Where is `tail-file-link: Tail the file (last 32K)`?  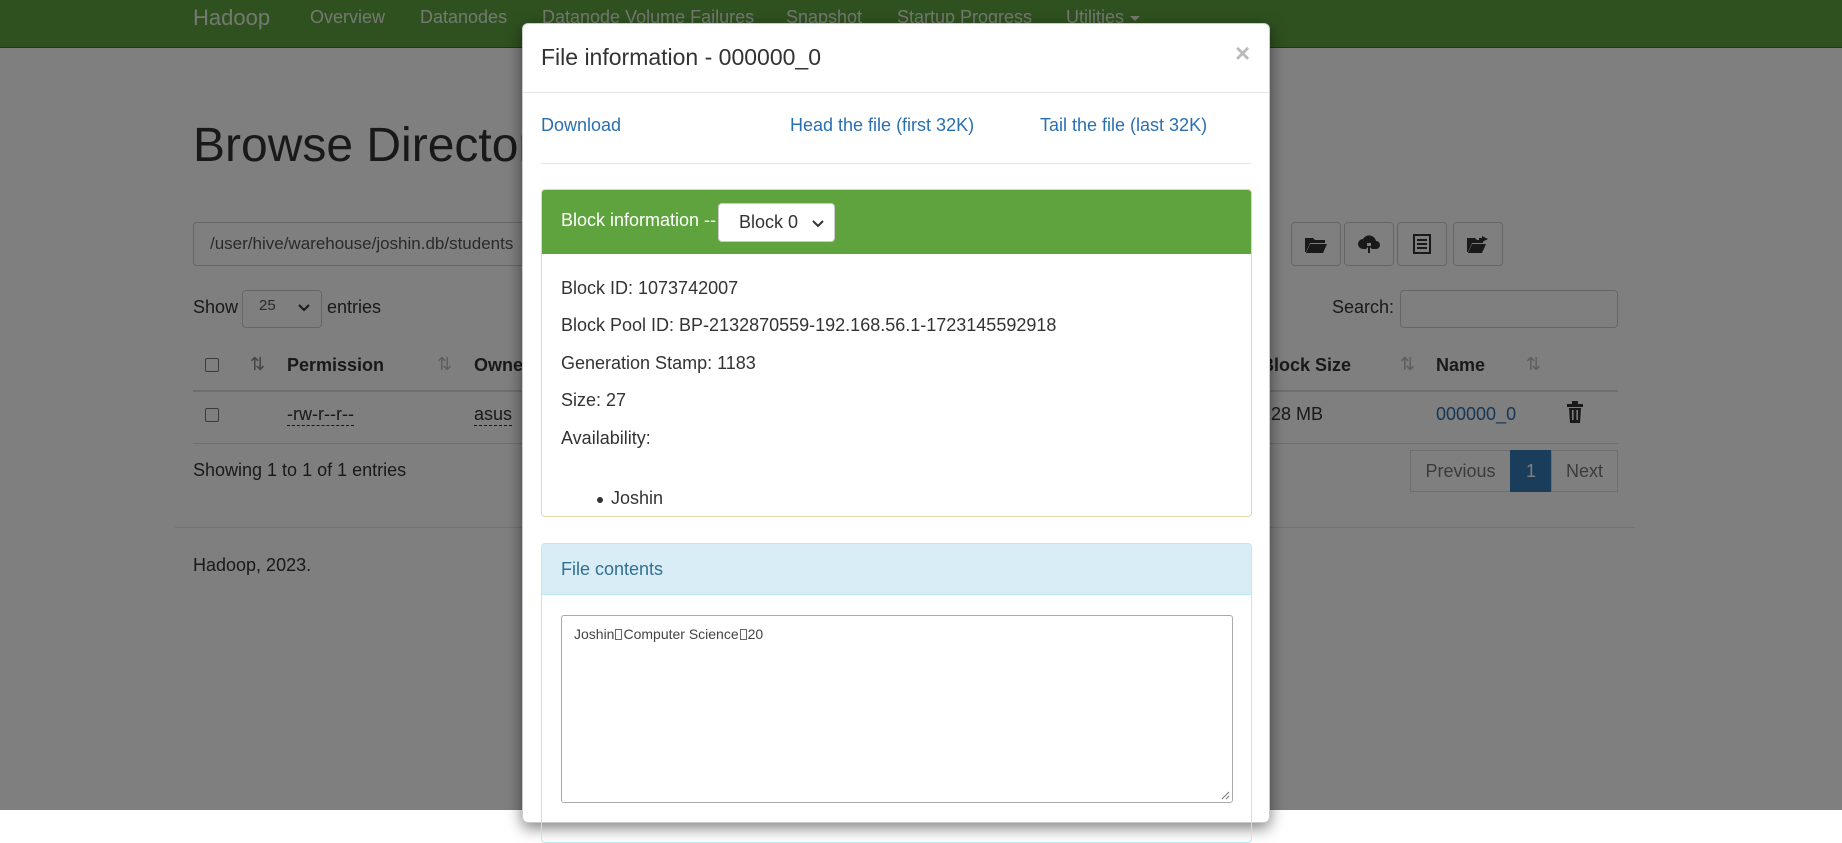 tail-file-link: Tail the file (last 32K) is located at coordinates (1123, 125).